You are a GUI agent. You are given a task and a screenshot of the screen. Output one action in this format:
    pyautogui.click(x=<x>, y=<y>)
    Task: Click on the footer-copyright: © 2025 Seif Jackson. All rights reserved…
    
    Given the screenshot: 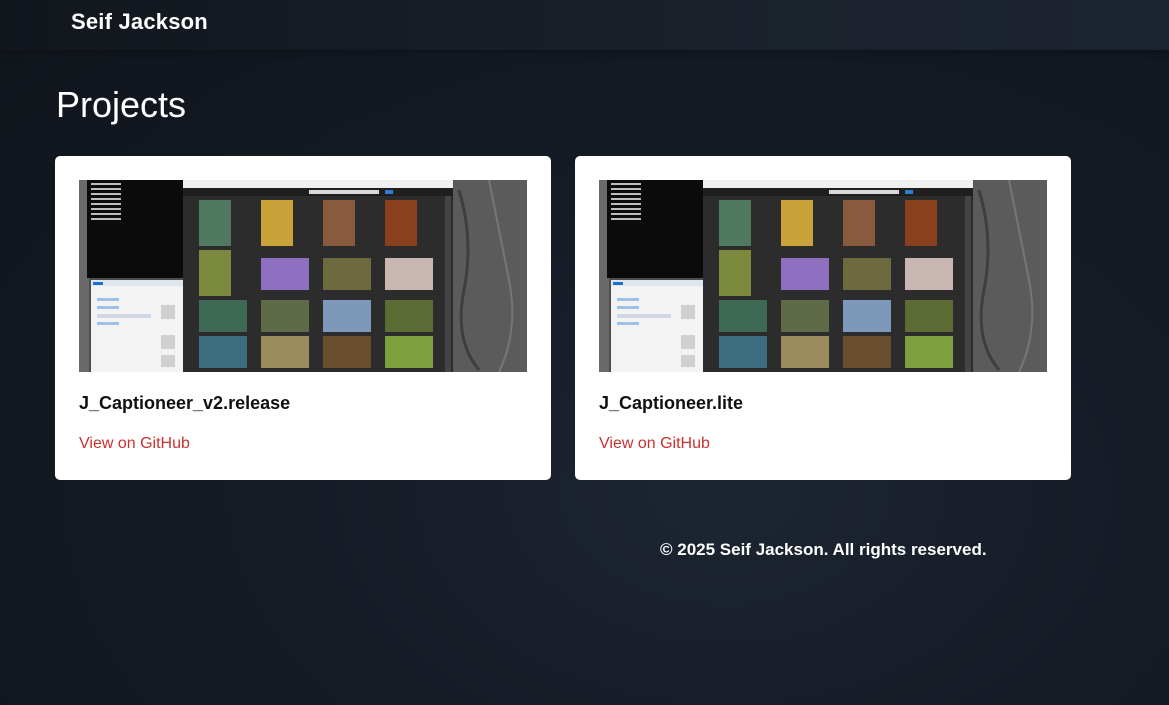 What is the action you would take?
    pyautogui.click(x=823, y=549)
    